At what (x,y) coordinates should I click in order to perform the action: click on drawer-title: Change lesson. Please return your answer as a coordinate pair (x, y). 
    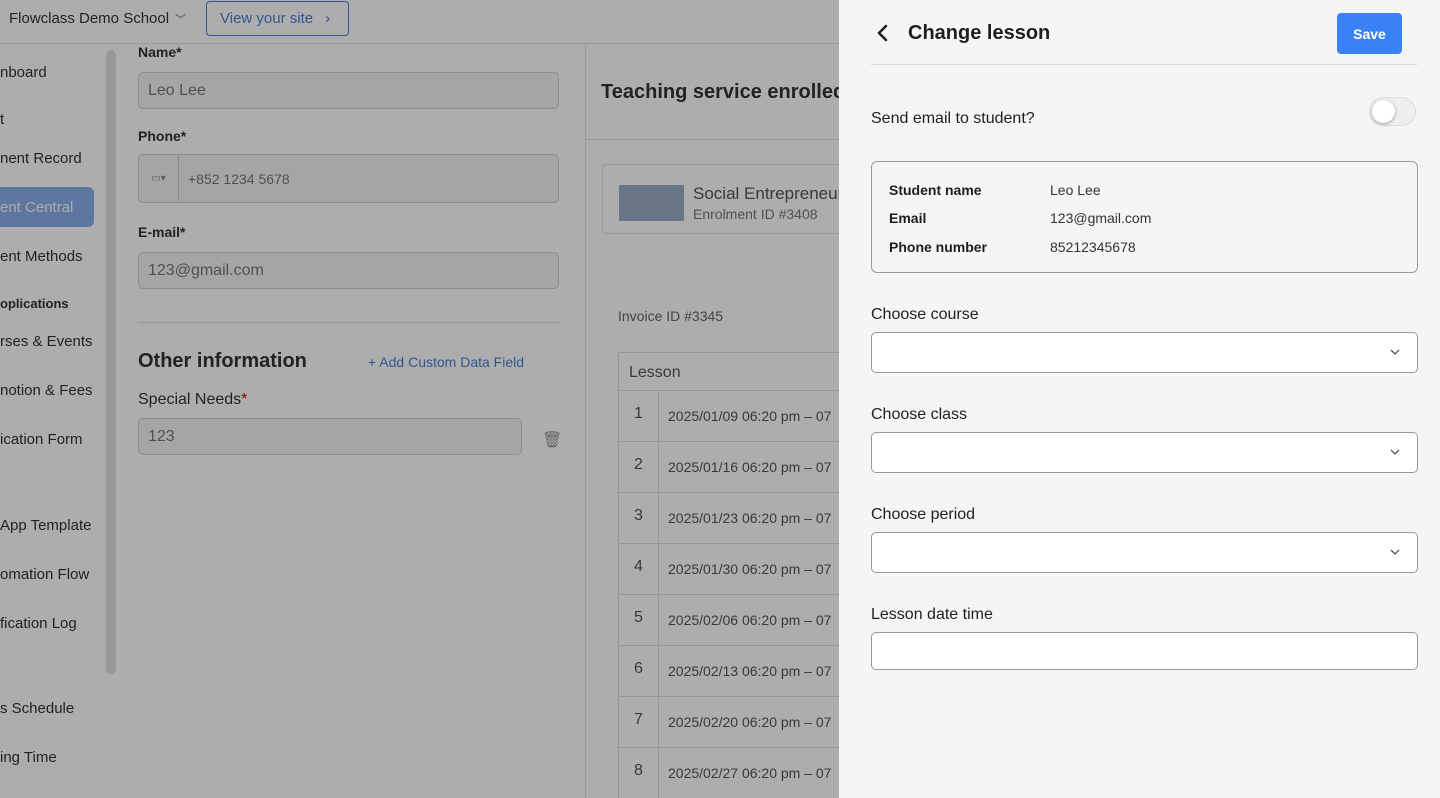
    Looking at the image, I should click on (979, 33).